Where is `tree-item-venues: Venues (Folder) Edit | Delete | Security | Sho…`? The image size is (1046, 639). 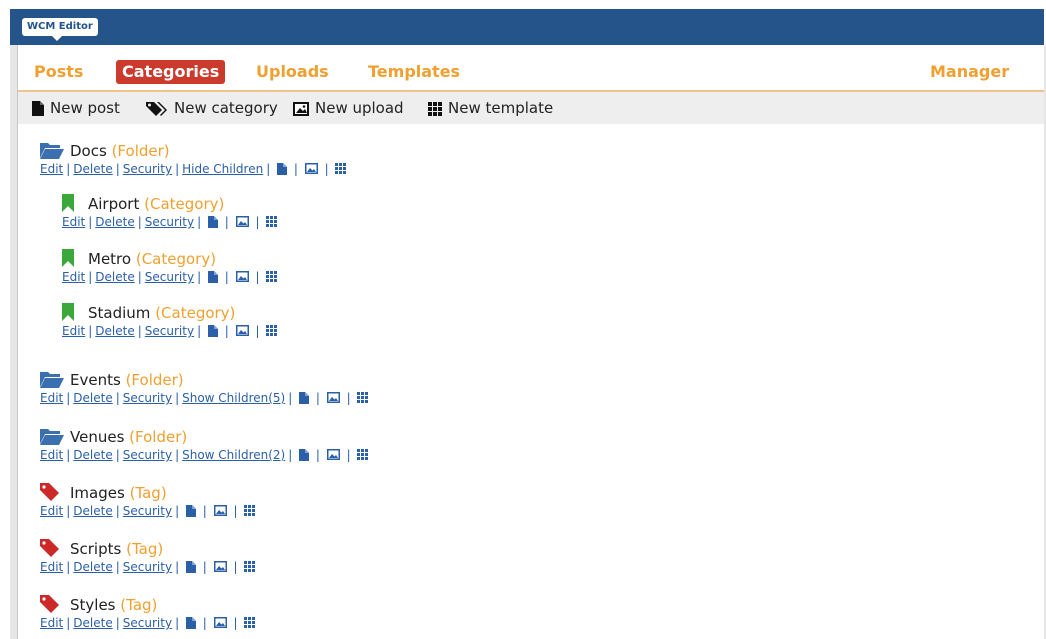 tree-item-venues: Venues (Folder) Edit | Delete | Security | Sho… is located at coordinates (204, 444).